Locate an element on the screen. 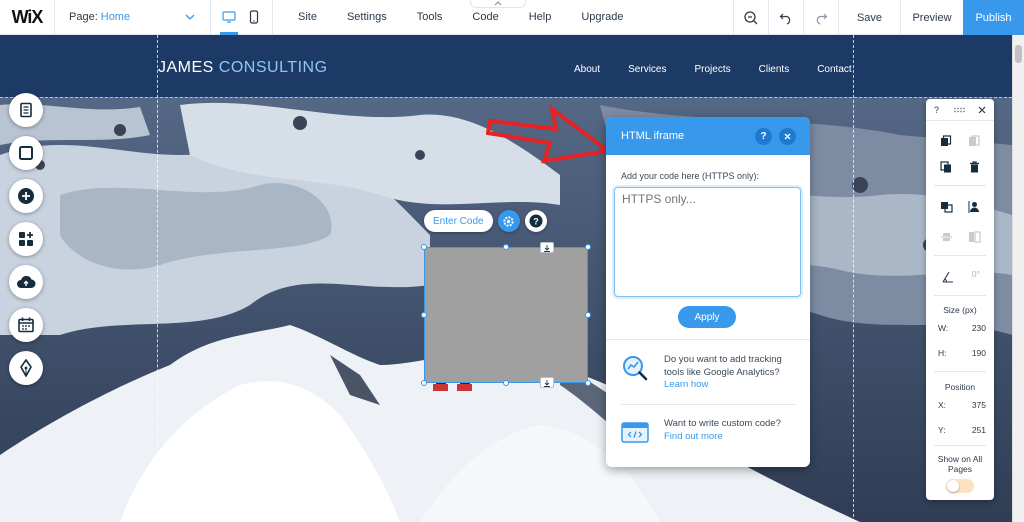 The height and width of the screenshot is (522, 1024). preview-button: Preview is located at coordinates (931, 17).